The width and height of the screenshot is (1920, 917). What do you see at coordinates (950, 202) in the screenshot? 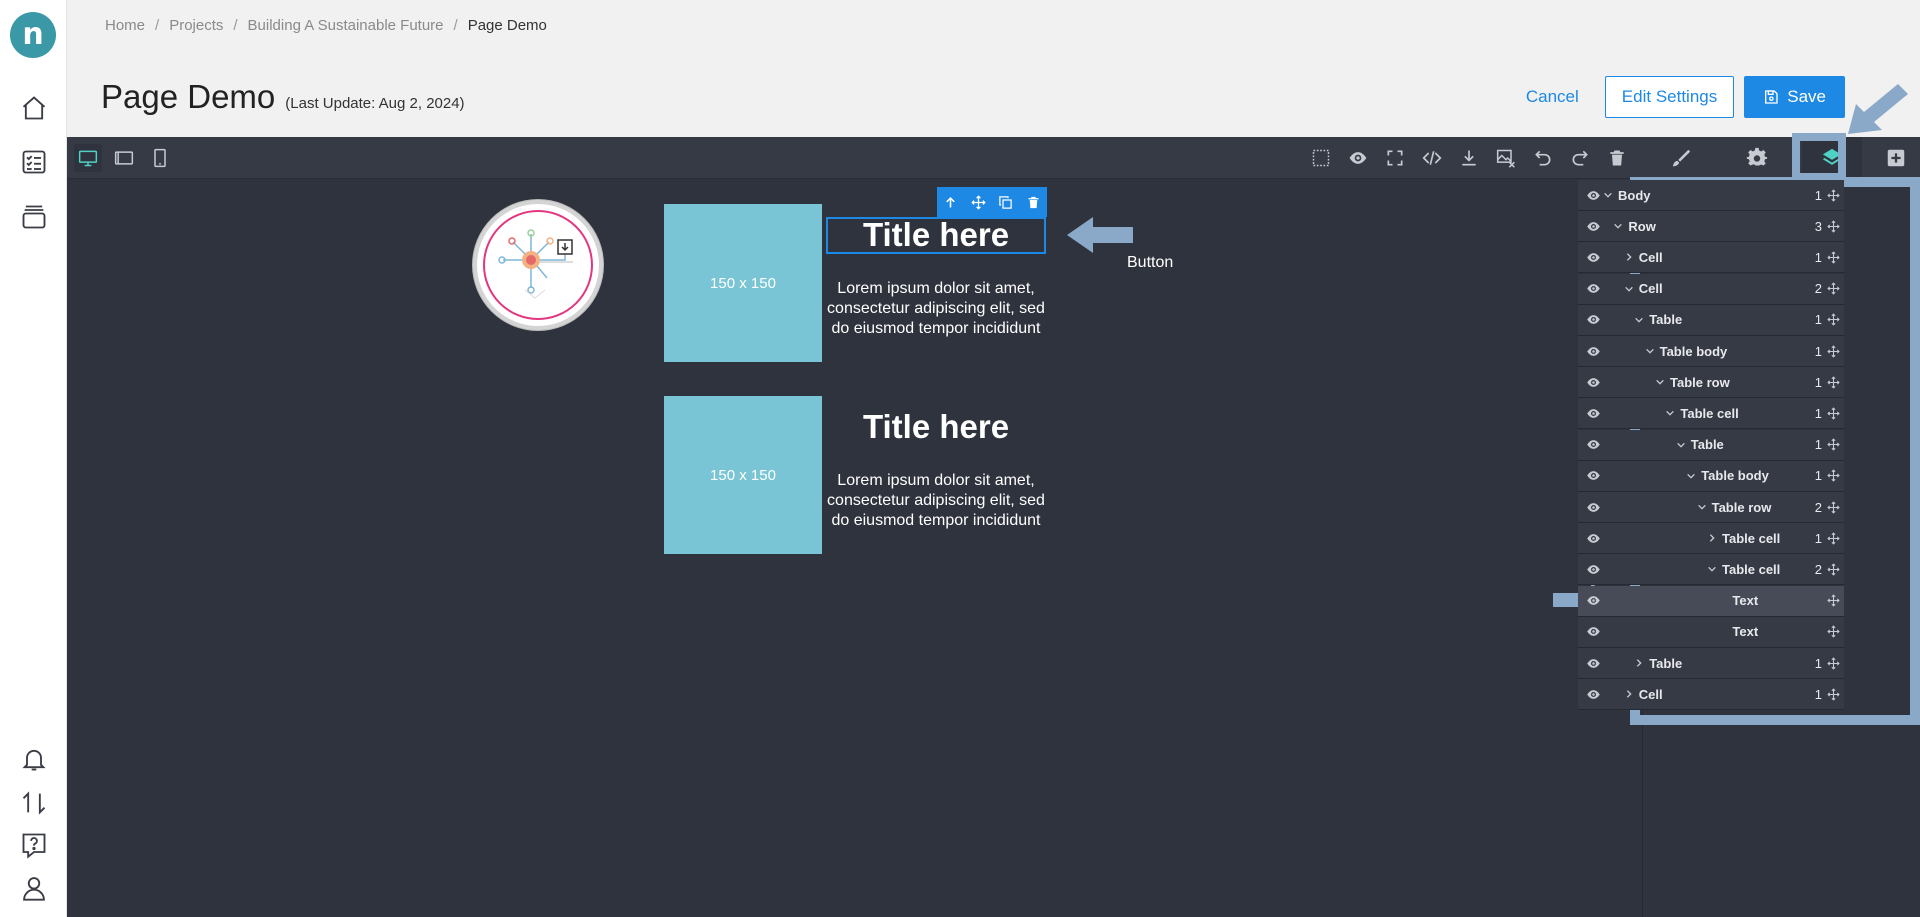
I see `select-parent-arrow-icon` at bounding box center [950, 202].